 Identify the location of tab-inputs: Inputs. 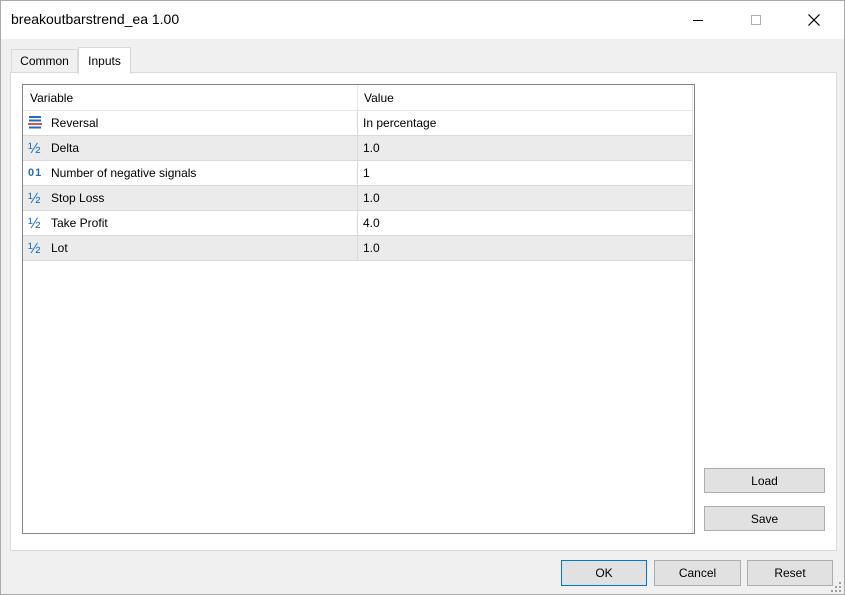
(104, 60).